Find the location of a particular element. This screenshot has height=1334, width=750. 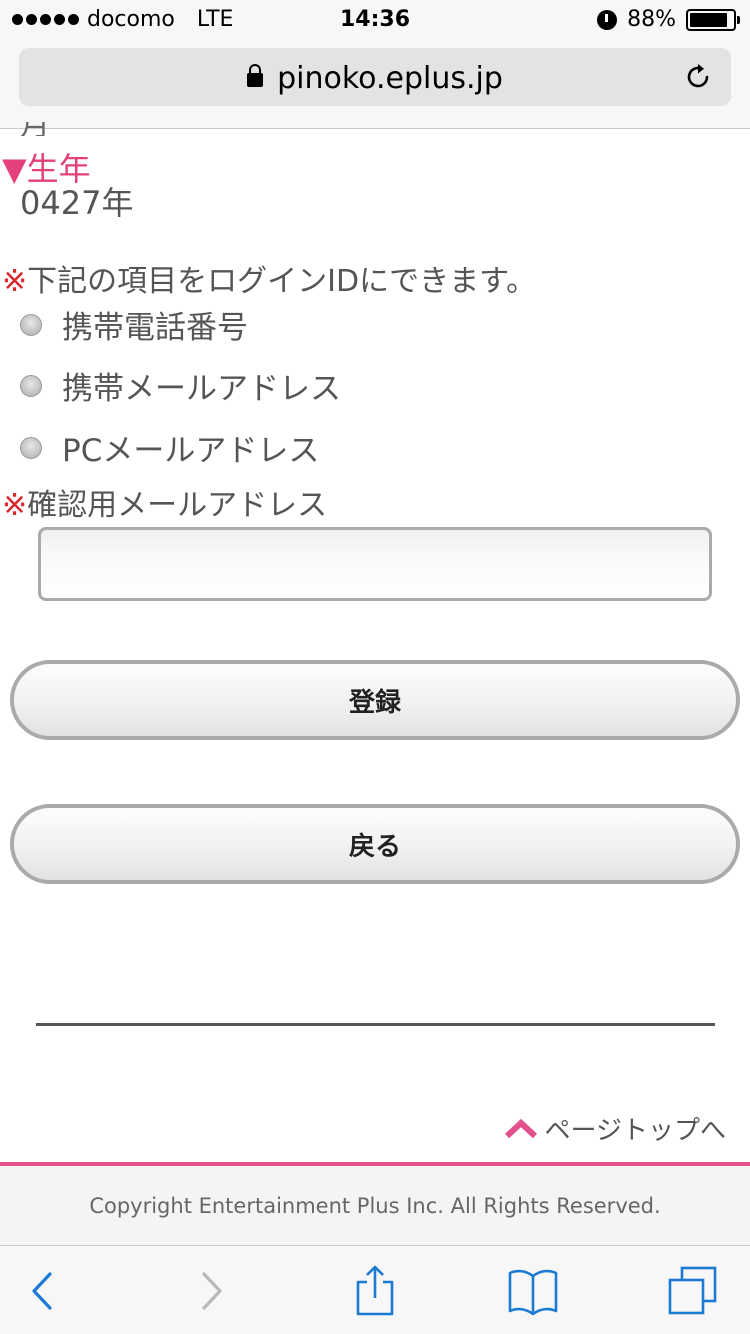

address-text: pinoko.eplus.jp is located at coordinates (375, 78).